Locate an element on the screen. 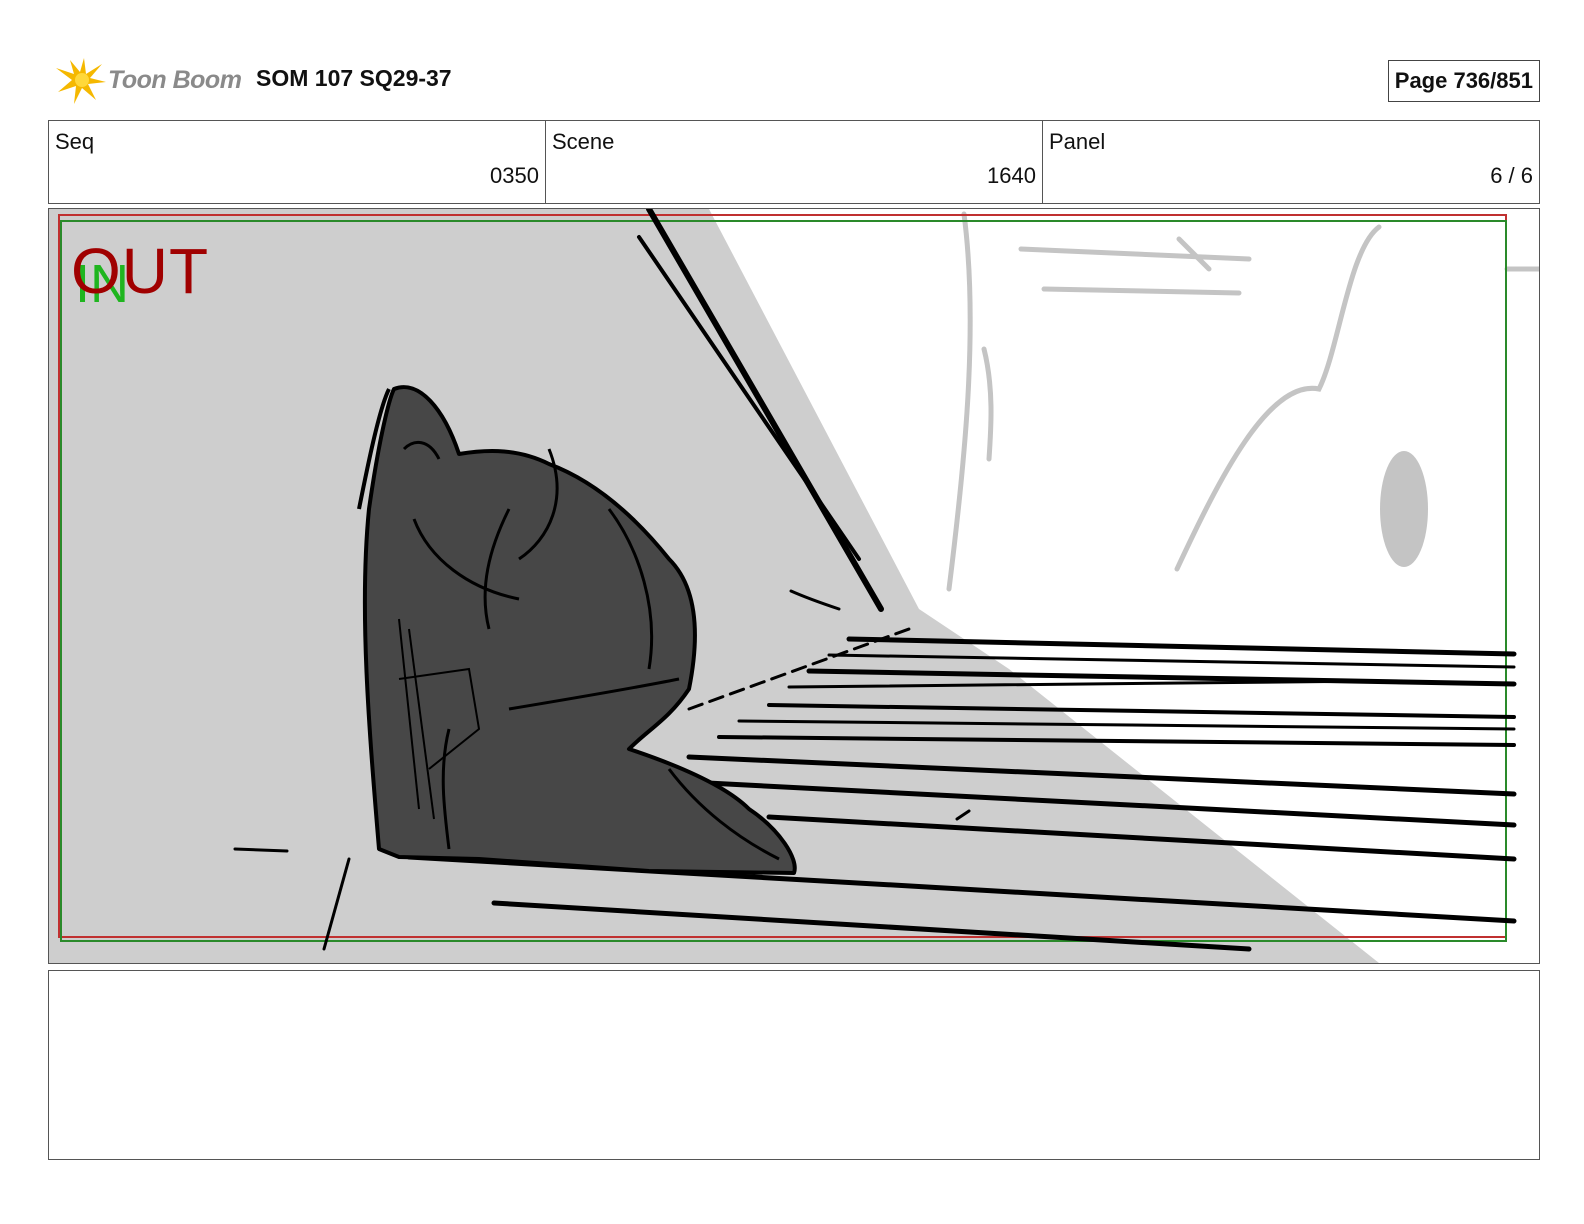 This screenshot has height=1224, width=1584. scene-cell: Scene 1640 is located at coordinates (794, 162).